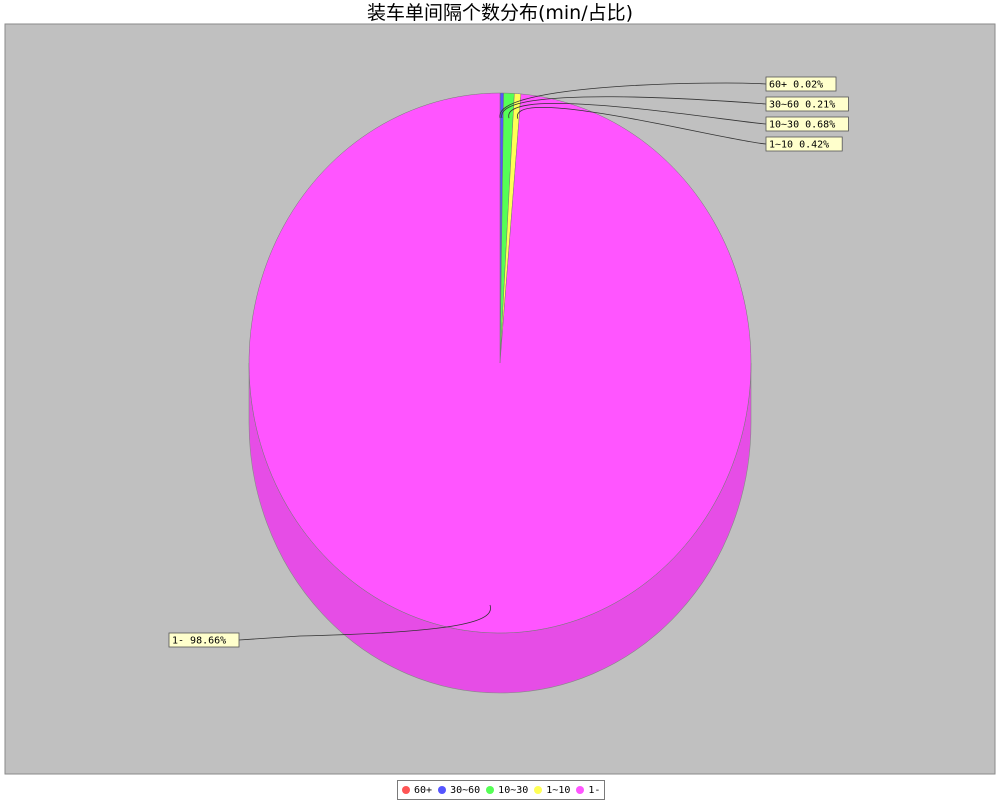 The height and width of the screenshot is (800, 1000). What do you see at coordinates (558, 790) in the screenshot?
I see `legend-label: 1~10` at bounding box center [558, 790].